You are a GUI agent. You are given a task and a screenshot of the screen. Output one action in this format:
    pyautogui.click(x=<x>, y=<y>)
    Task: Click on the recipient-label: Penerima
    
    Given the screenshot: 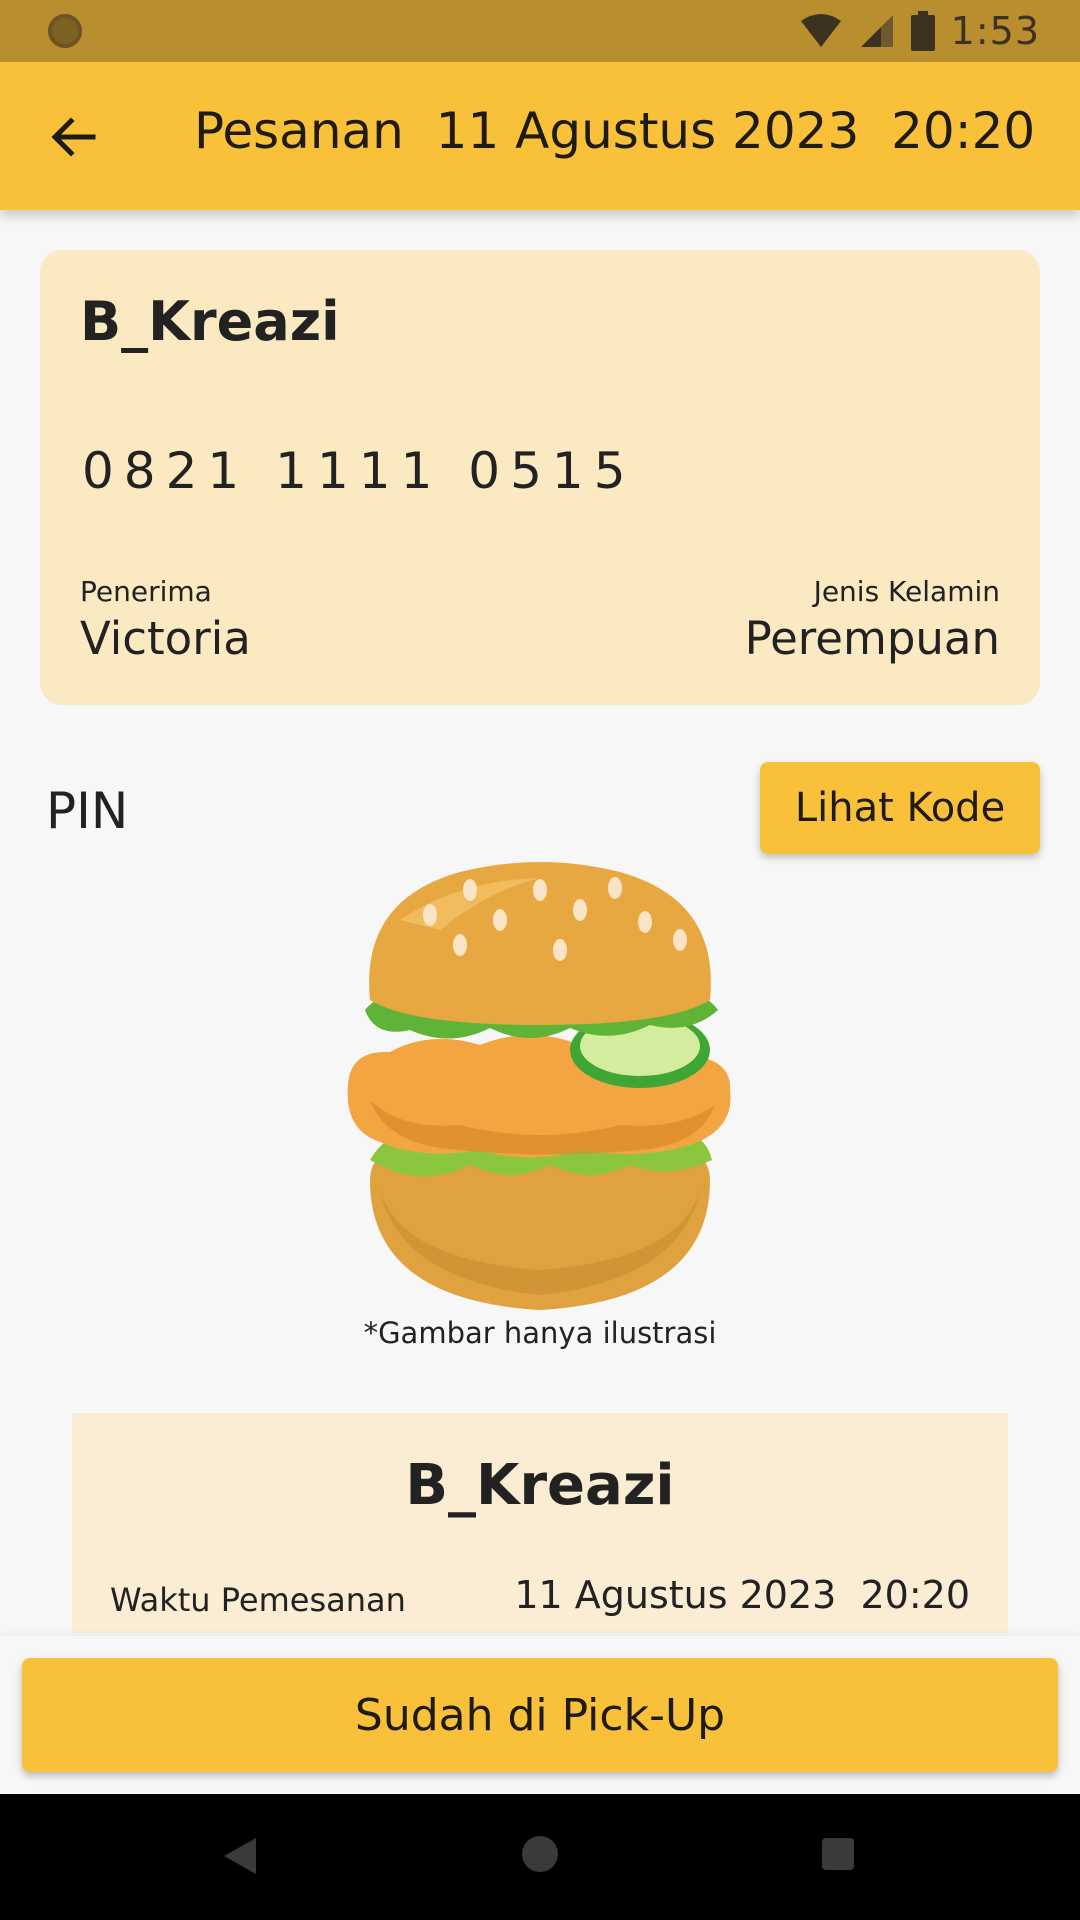 What is the action you would take?
    pyautogui.click(x=146, y=591)
    